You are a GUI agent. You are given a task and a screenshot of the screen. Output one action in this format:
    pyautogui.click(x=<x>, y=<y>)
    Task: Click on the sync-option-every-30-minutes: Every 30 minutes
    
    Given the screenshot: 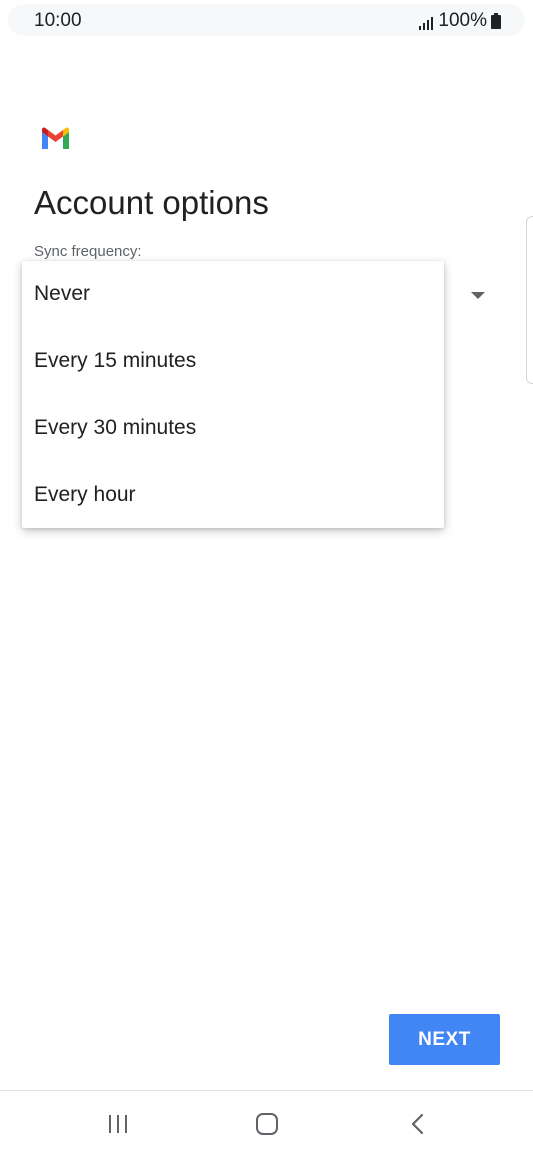 What is the action you would take?
    pyautogui.click(x=233, y=428)
    